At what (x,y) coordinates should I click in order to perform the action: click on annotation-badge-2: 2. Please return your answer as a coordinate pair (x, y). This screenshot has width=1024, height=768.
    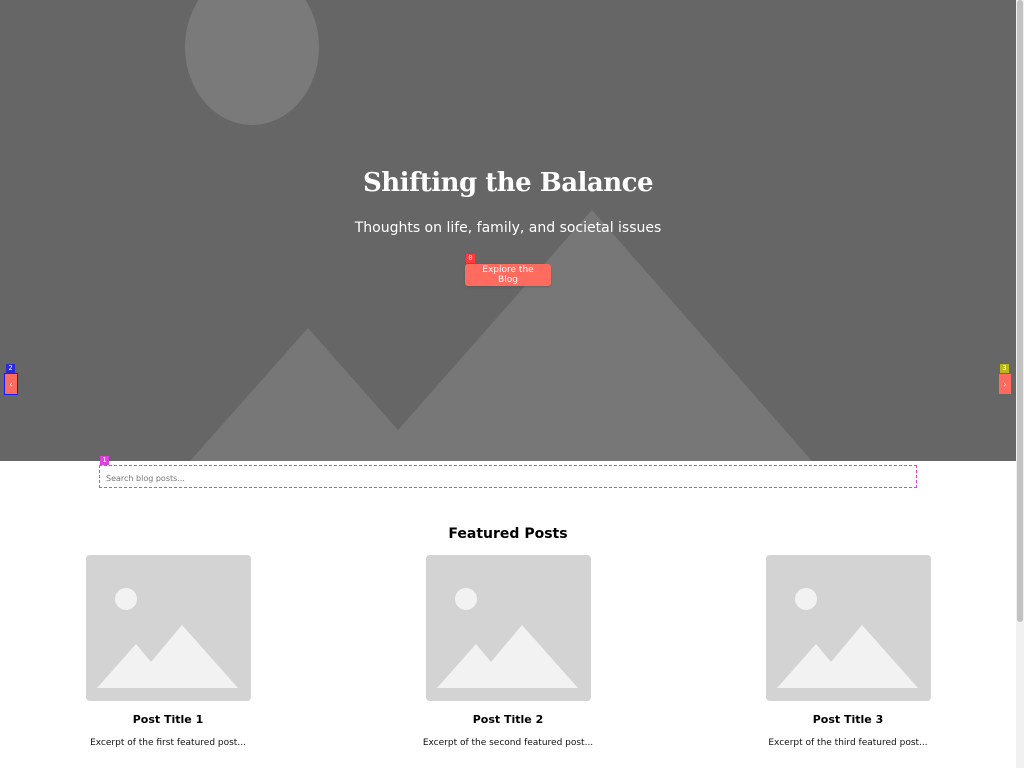
    Looking at the image, I should click on (10, 368).